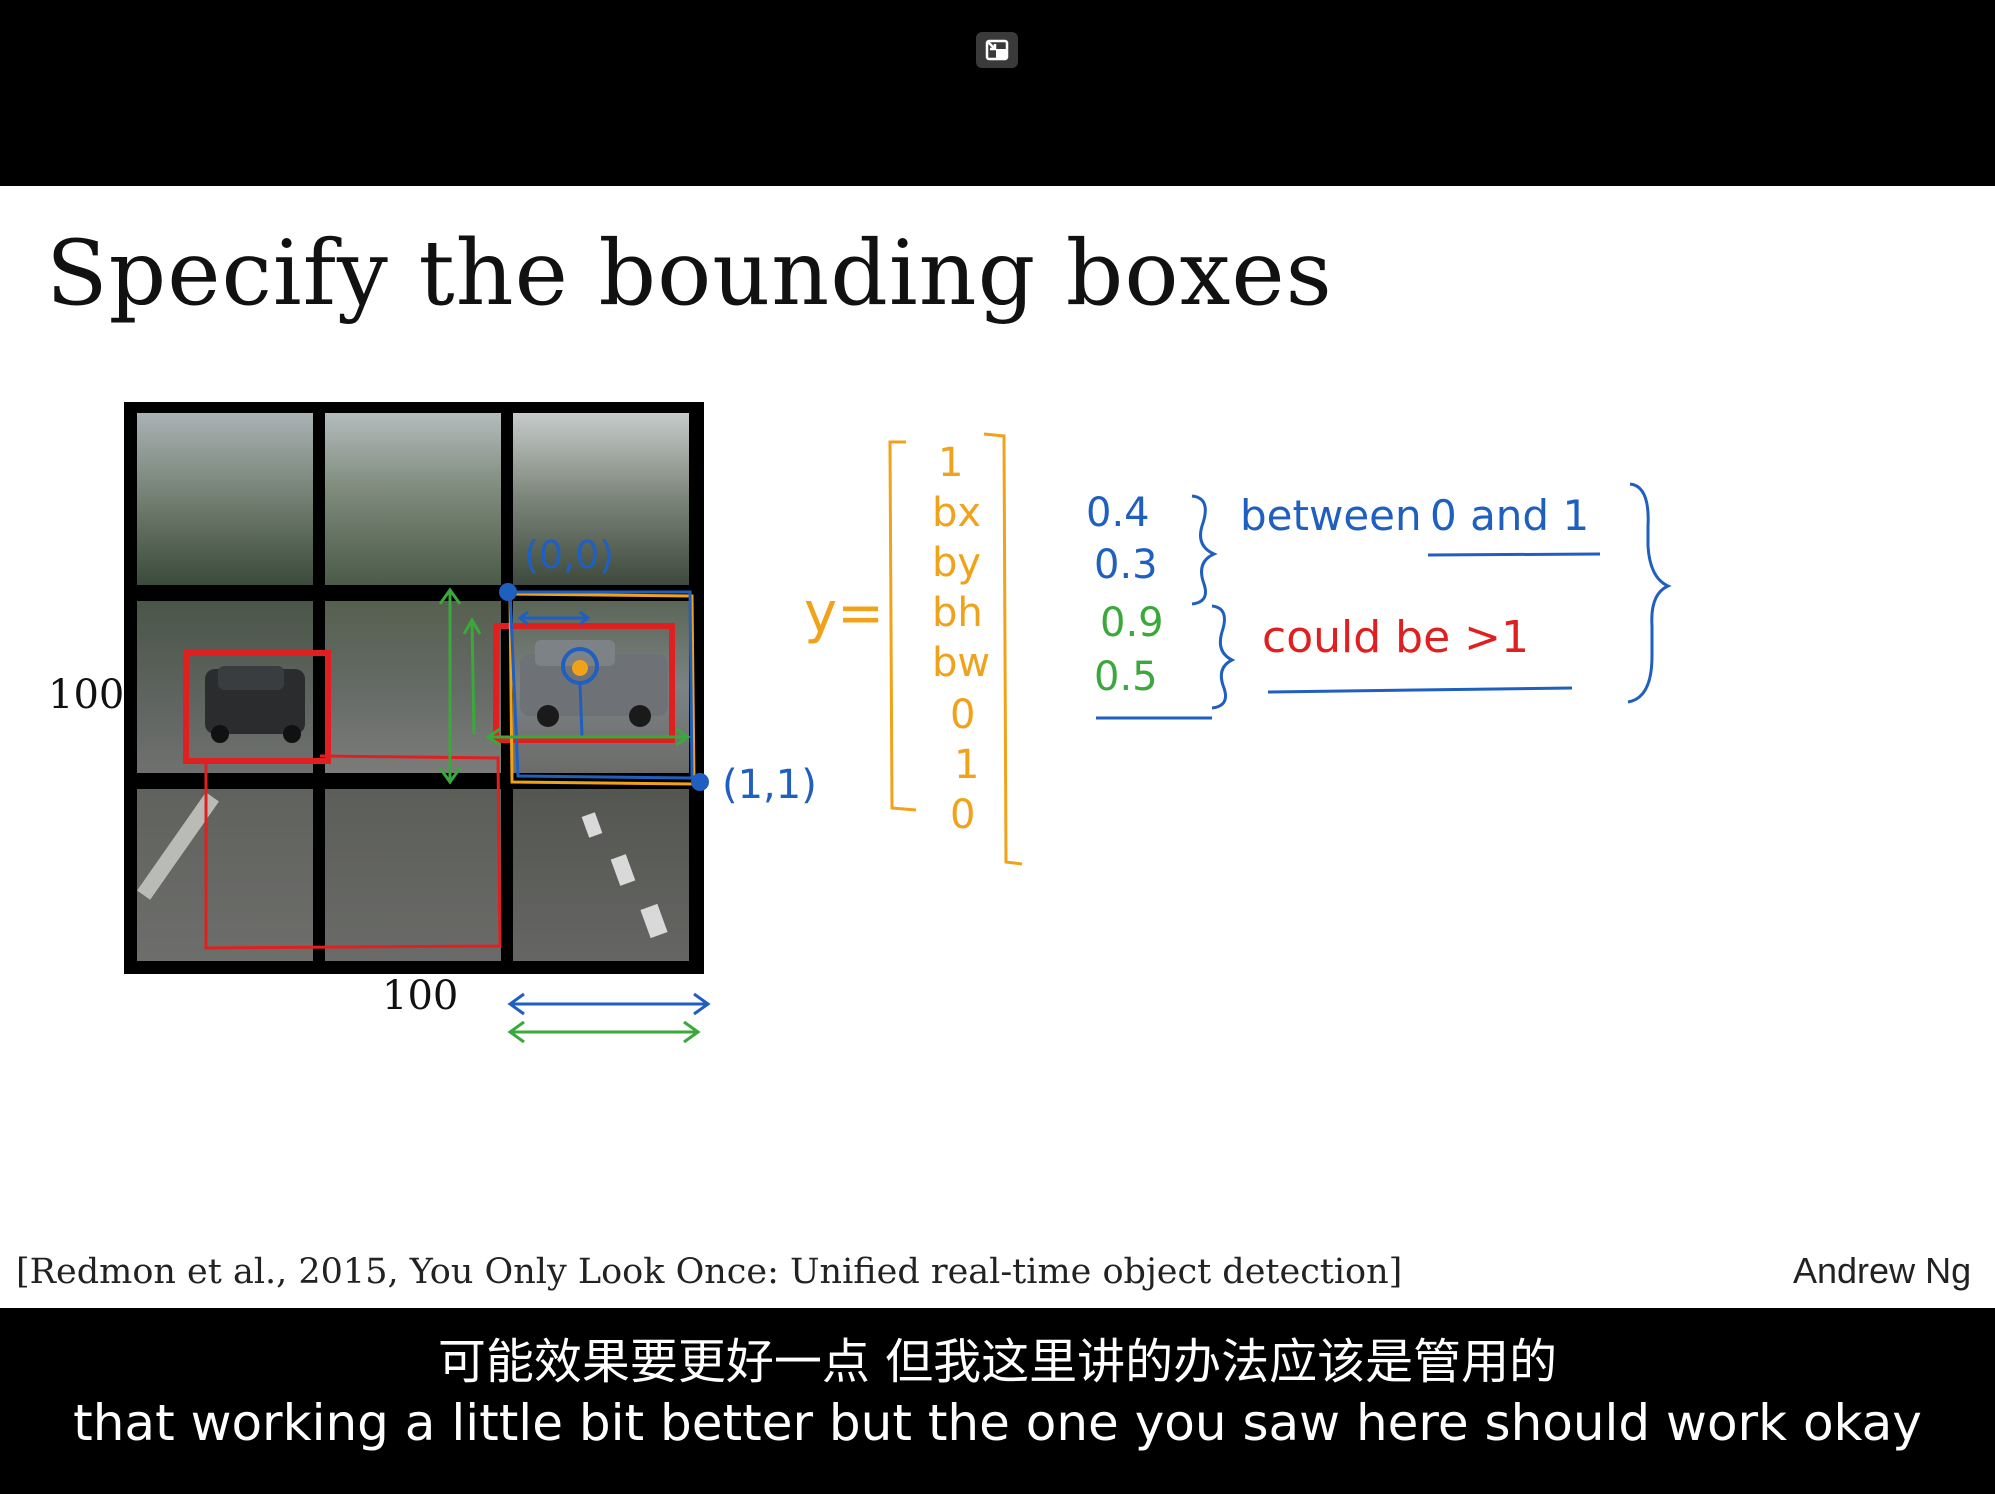  What do you see at coordinates (902, 626) in the screenshot?
I see `vector-left-bracket` at bounding box center [902, 626].